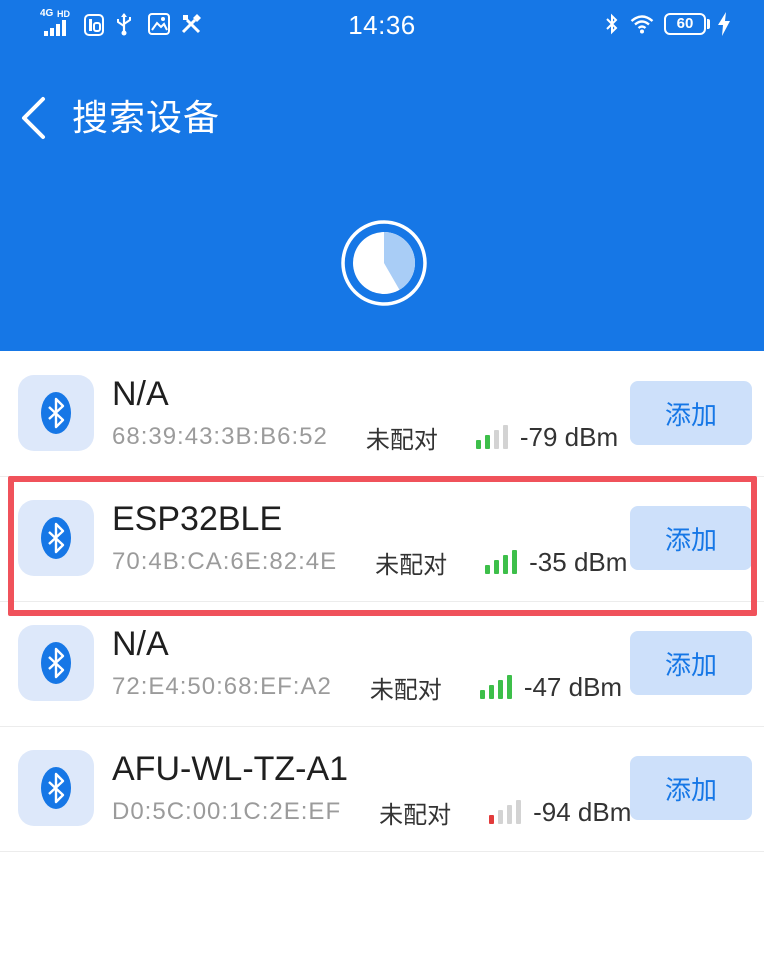  Describe the element at coordinates (708, 24) in the screenshot. I see `battery-nub` at that location.